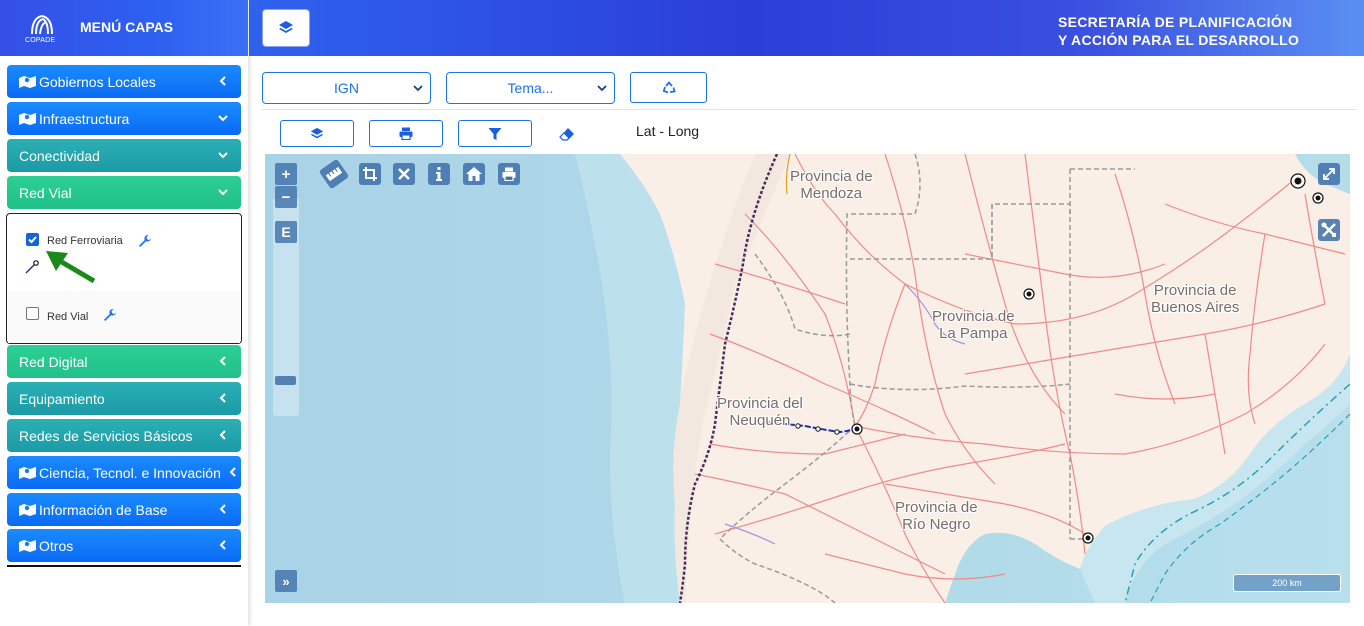  What do you see at coordinates (286, 232) in the screenshot?
I see `zoom-extent-button: E` at bounding box center [286, 232].